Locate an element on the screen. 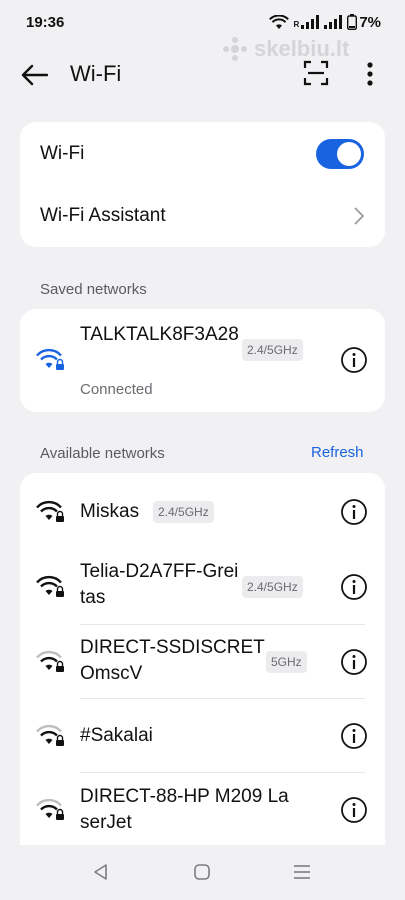  network-name: Miskas is located at coordinates (110, 511).